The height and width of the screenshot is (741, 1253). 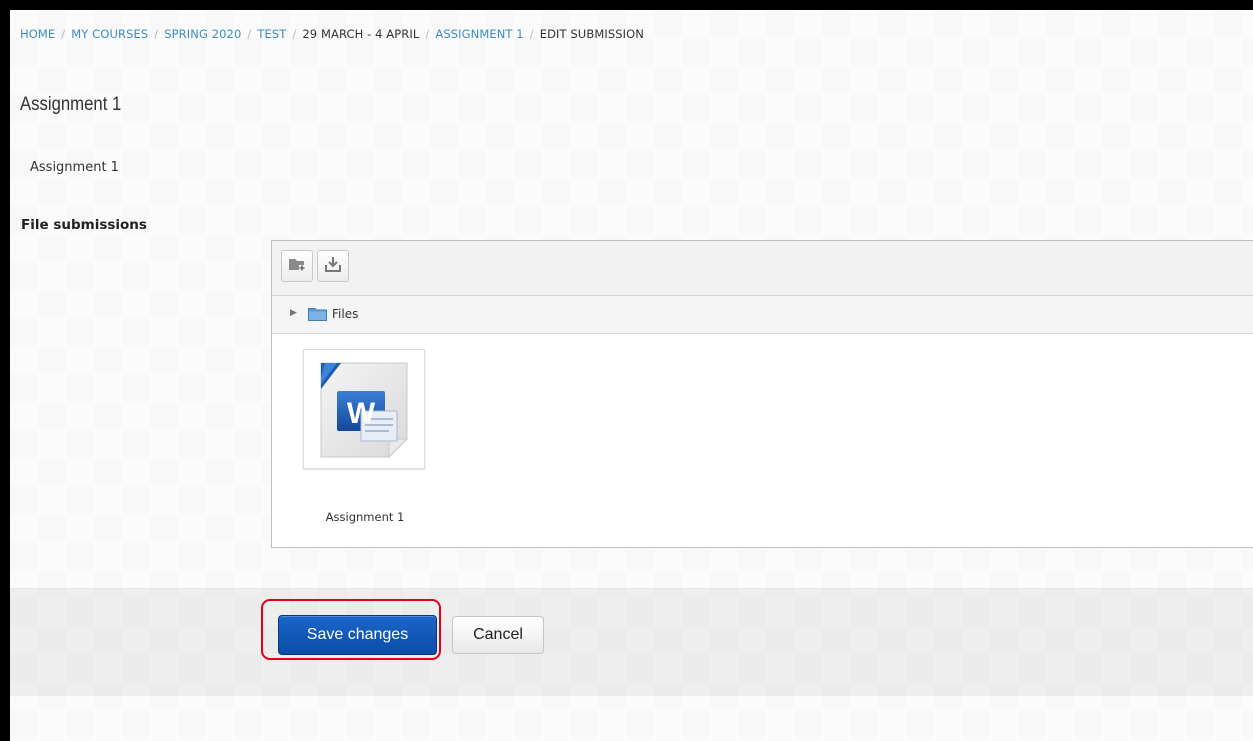 What do you see at coordinates (361, 413) in the screenshot?
I see `word-icon-letter: W` at bounding box center [361, 413].